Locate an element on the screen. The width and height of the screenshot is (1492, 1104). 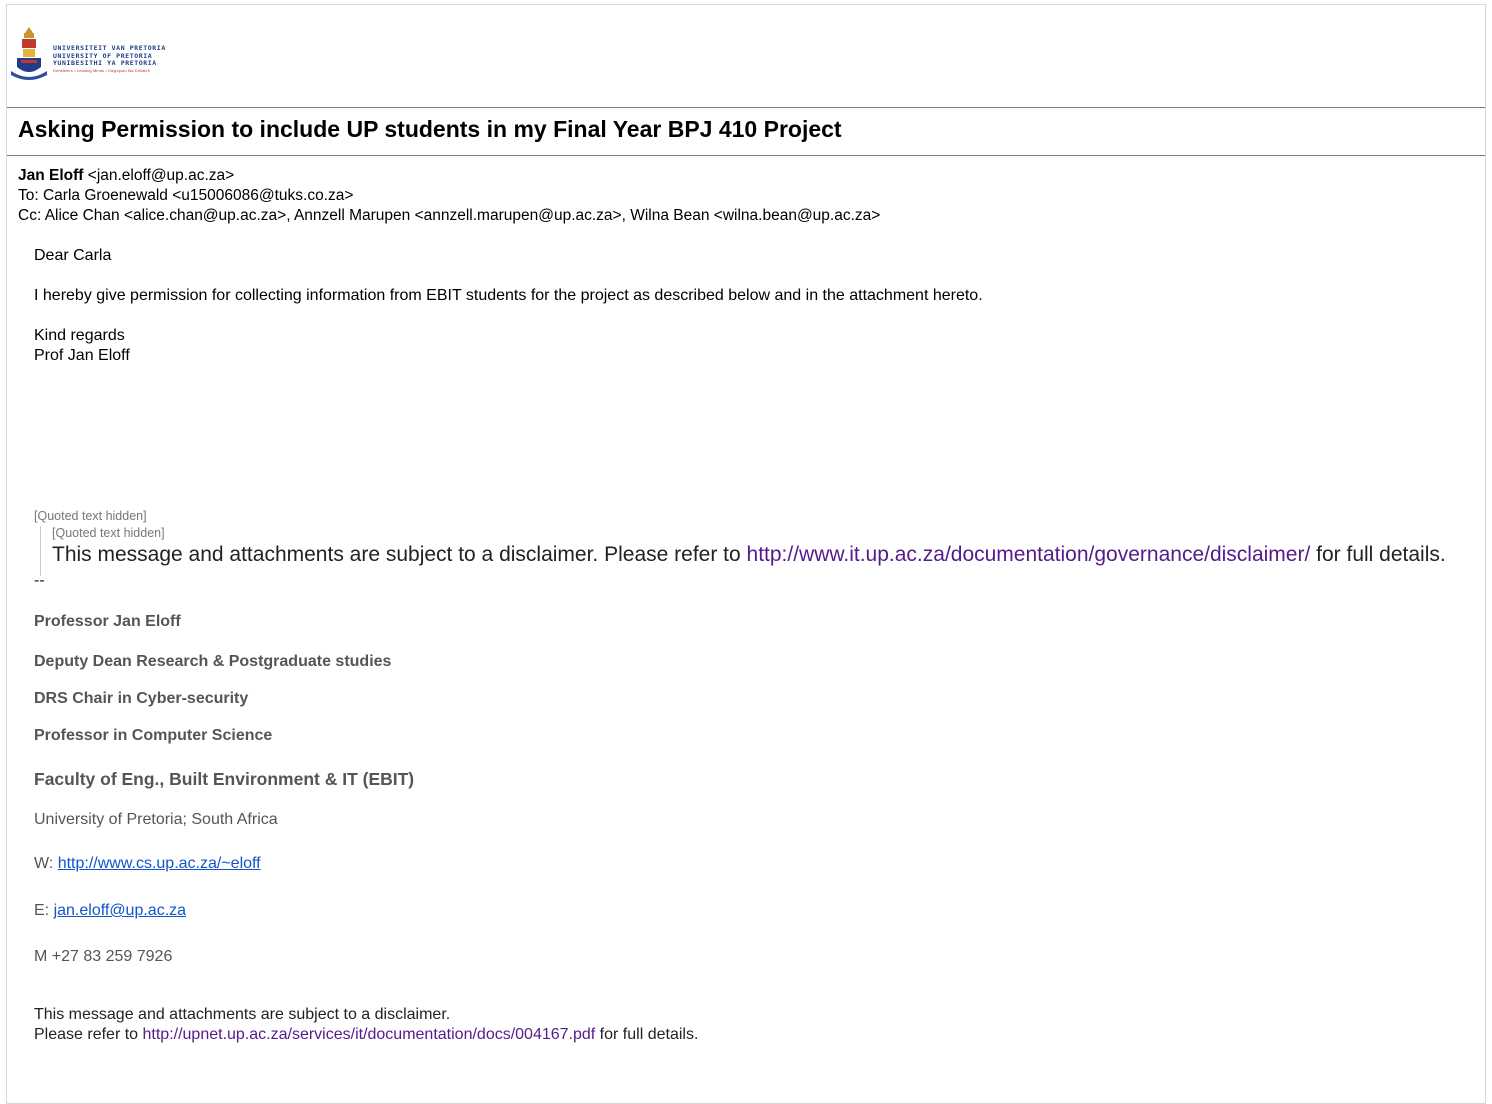
signoff: Prof Jan Eloff is located at coordinates (82, 355).